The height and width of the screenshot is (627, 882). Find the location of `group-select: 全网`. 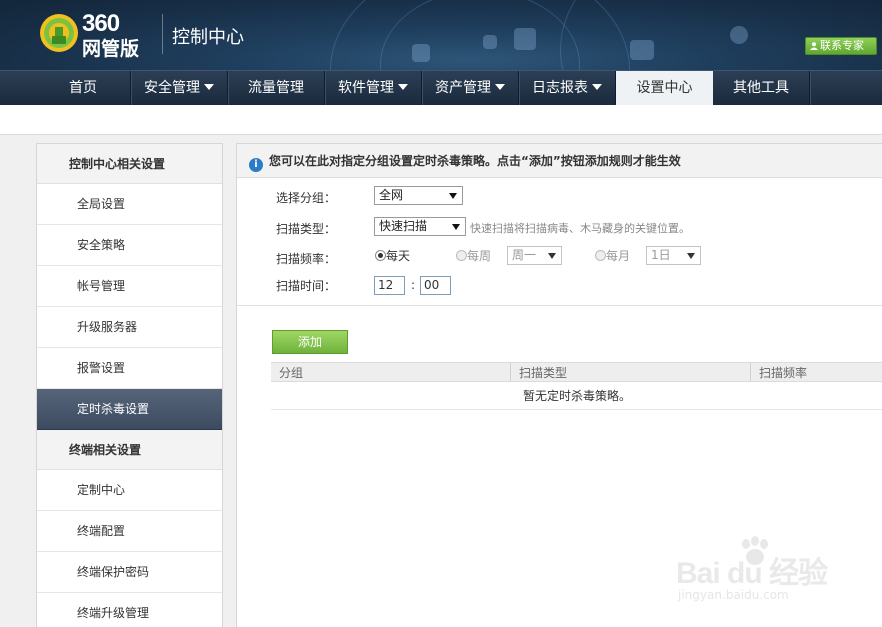

group-select: 全网 is located at coordinates (418, 195).